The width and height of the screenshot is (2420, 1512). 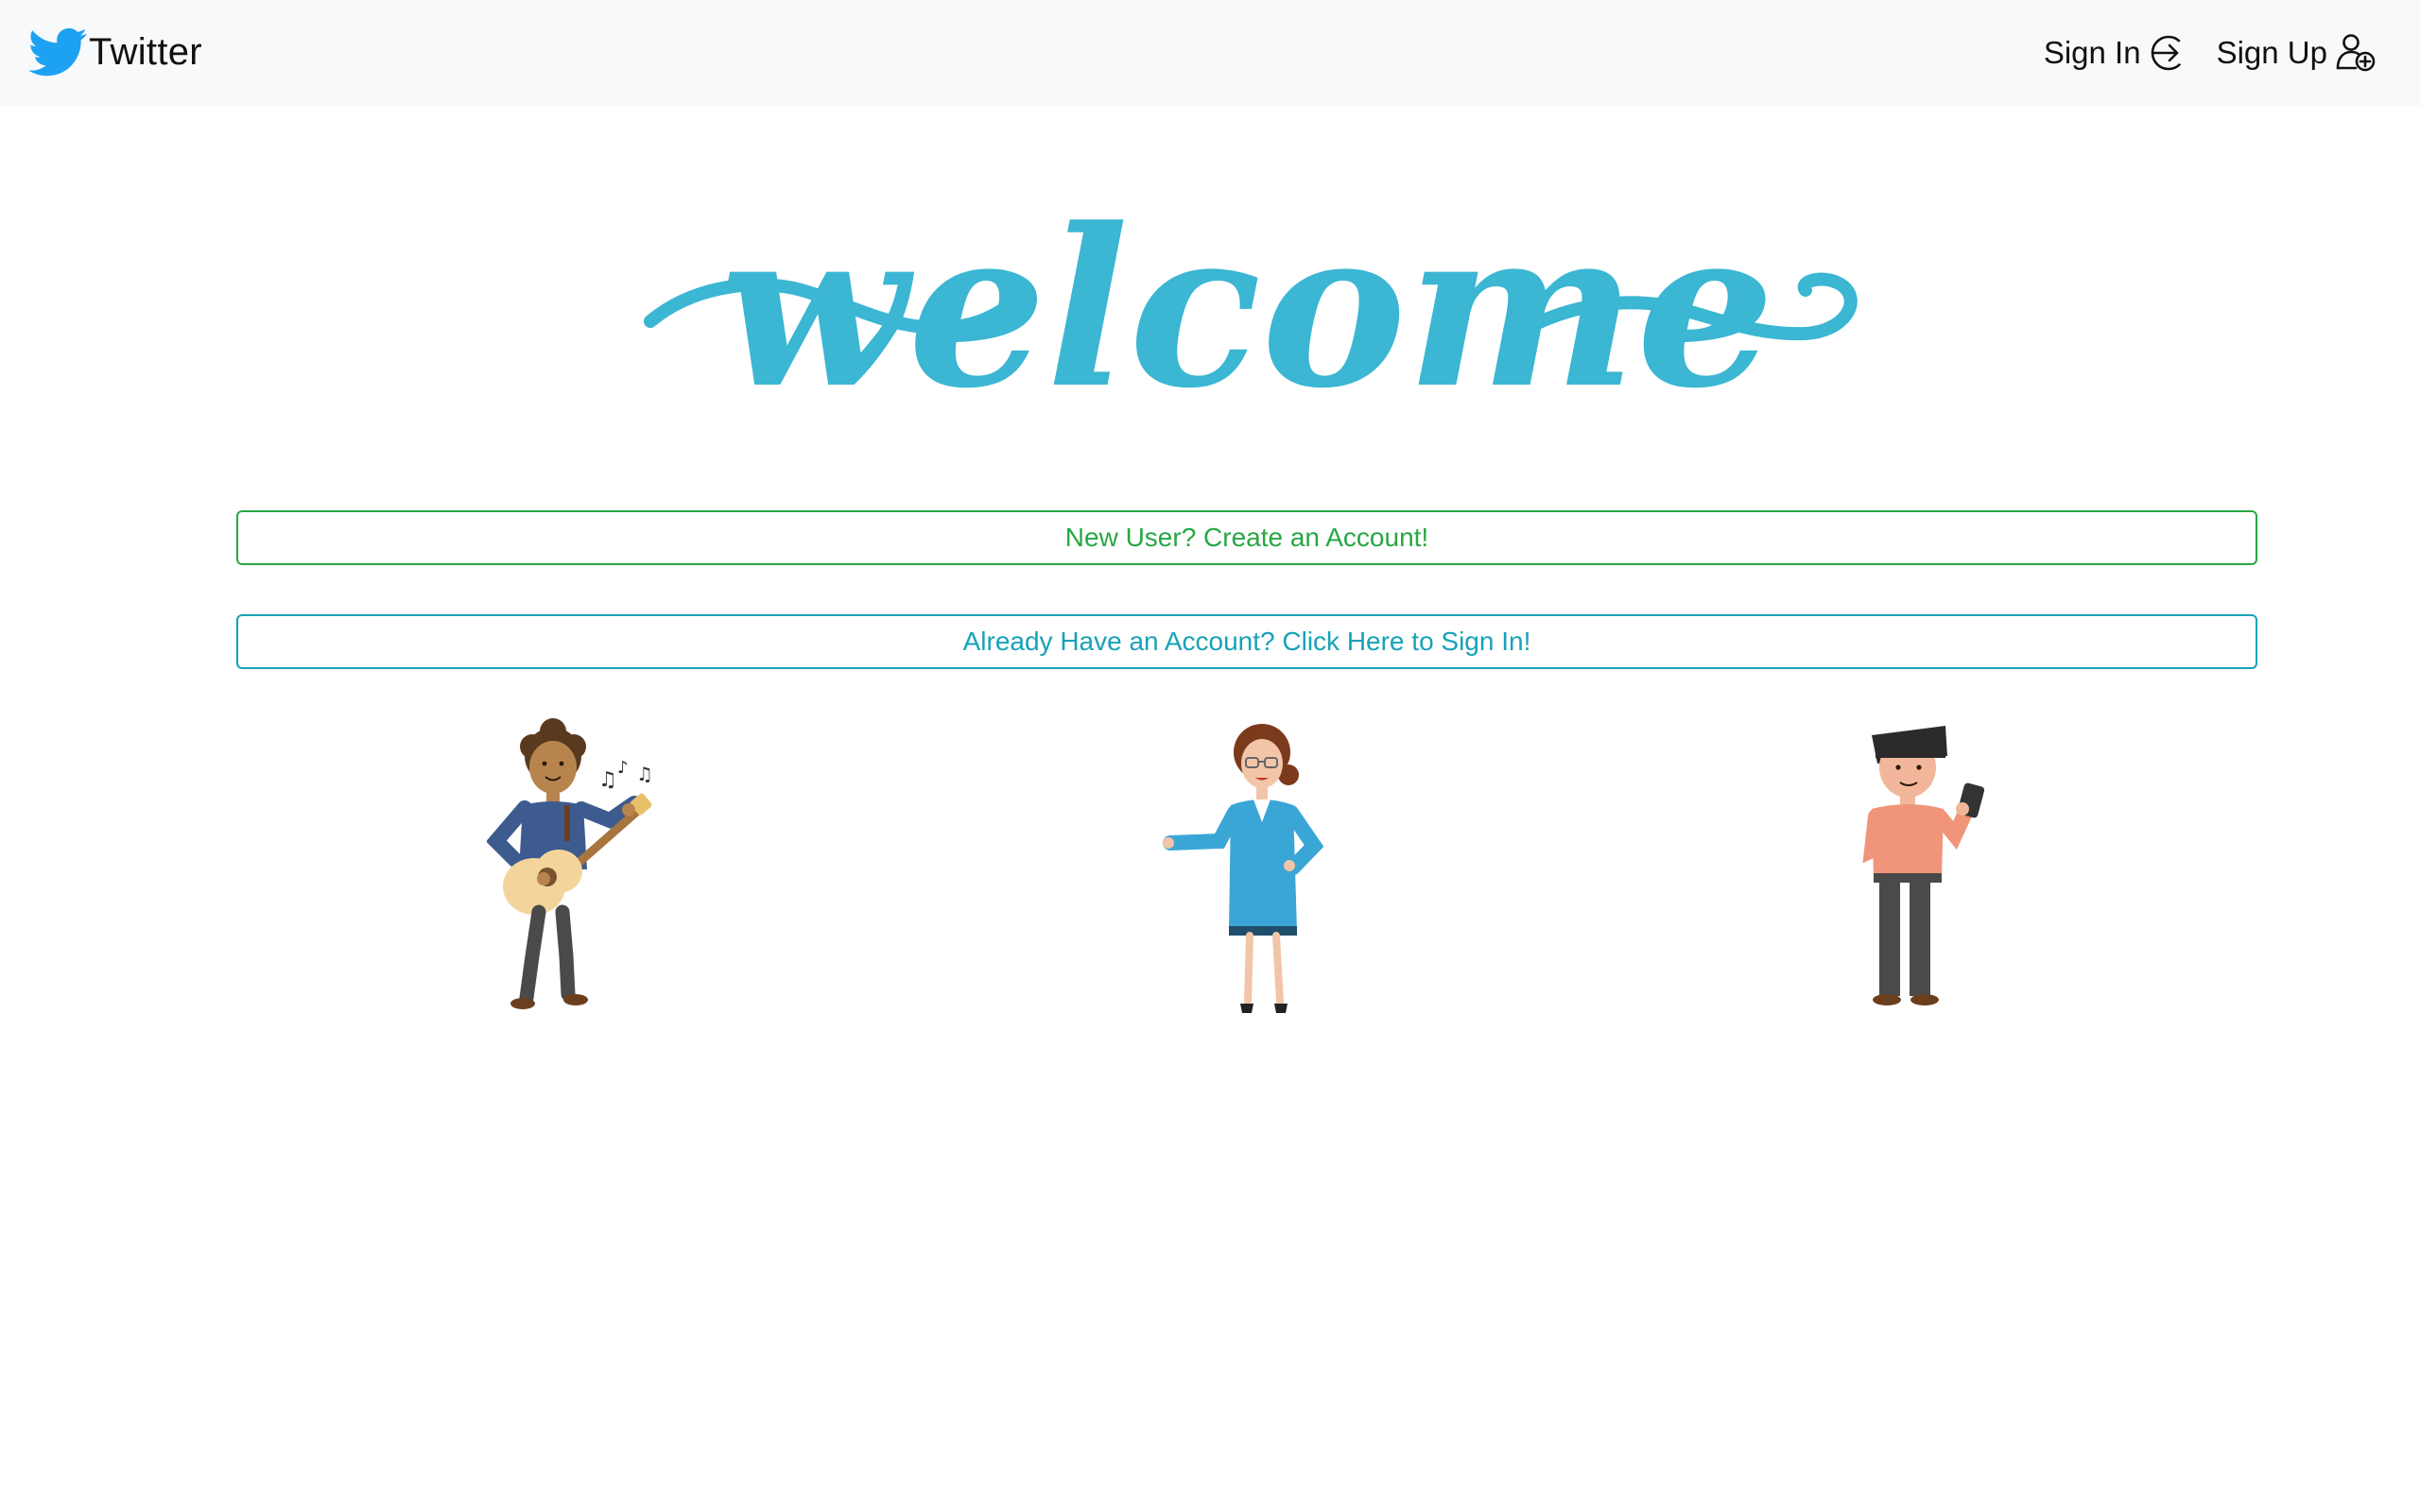 What do you see at coordinates (57, 52) in the screenshot?
I see `twitter-bird-icon` at bounding box center [57, 52].